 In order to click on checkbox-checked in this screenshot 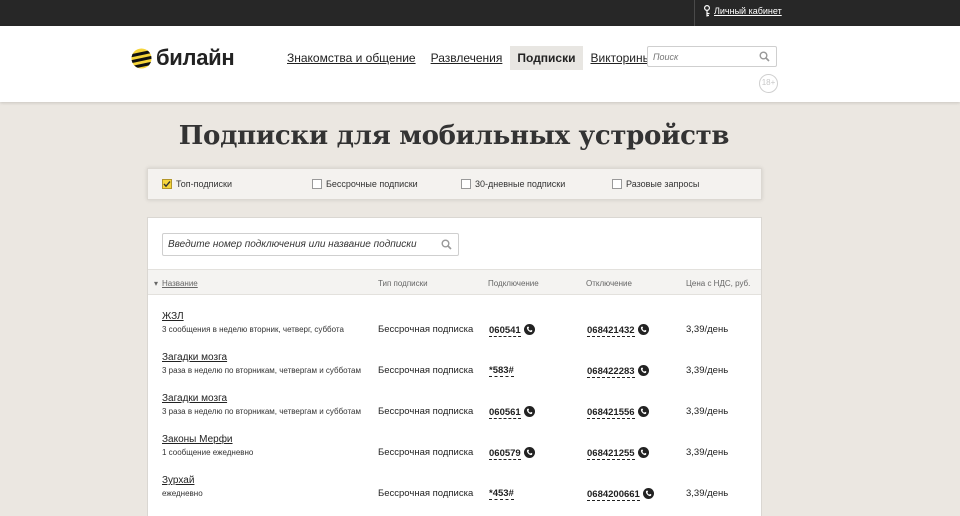, I will do `click(167, 184)`.